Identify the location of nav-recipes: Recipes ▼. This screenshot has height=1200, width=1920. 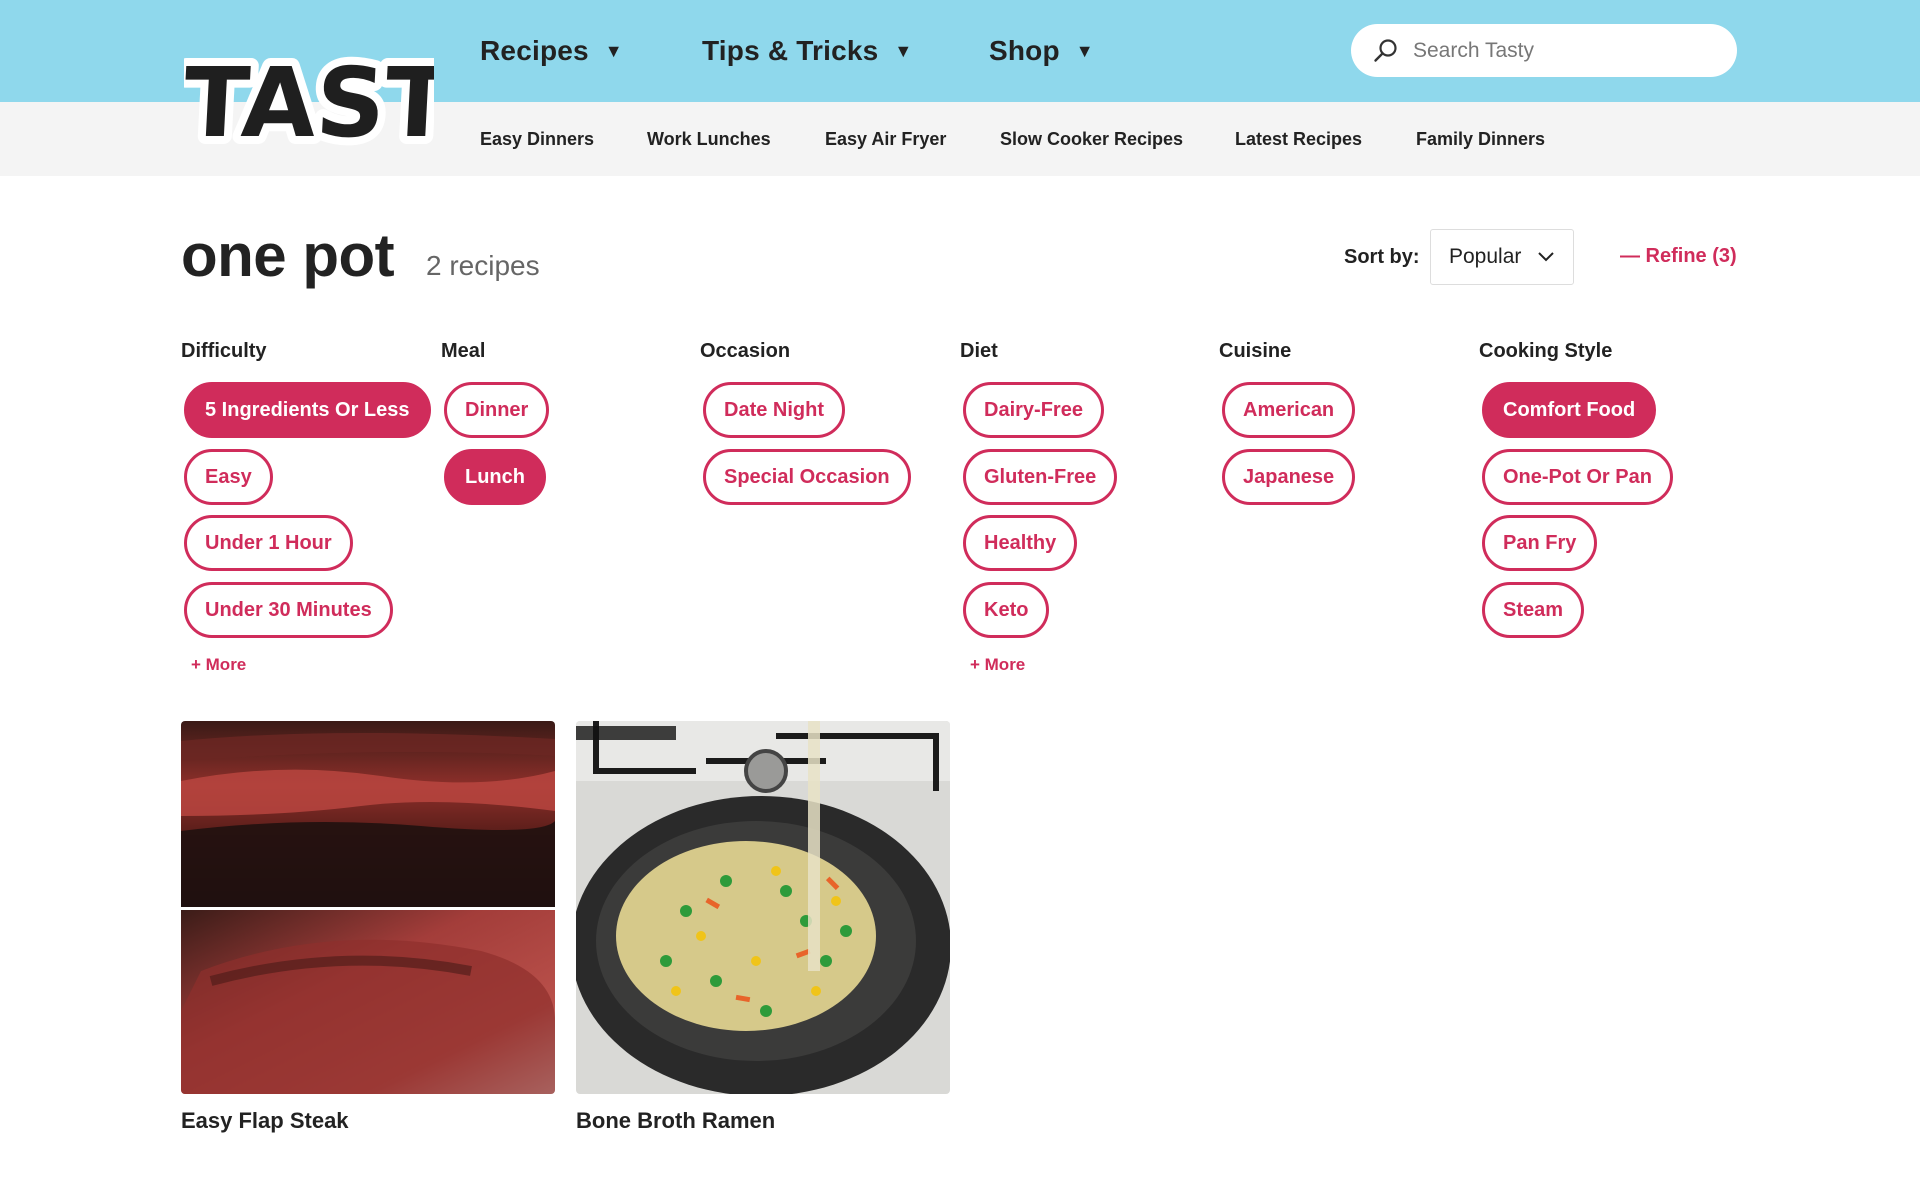
(551, 51).